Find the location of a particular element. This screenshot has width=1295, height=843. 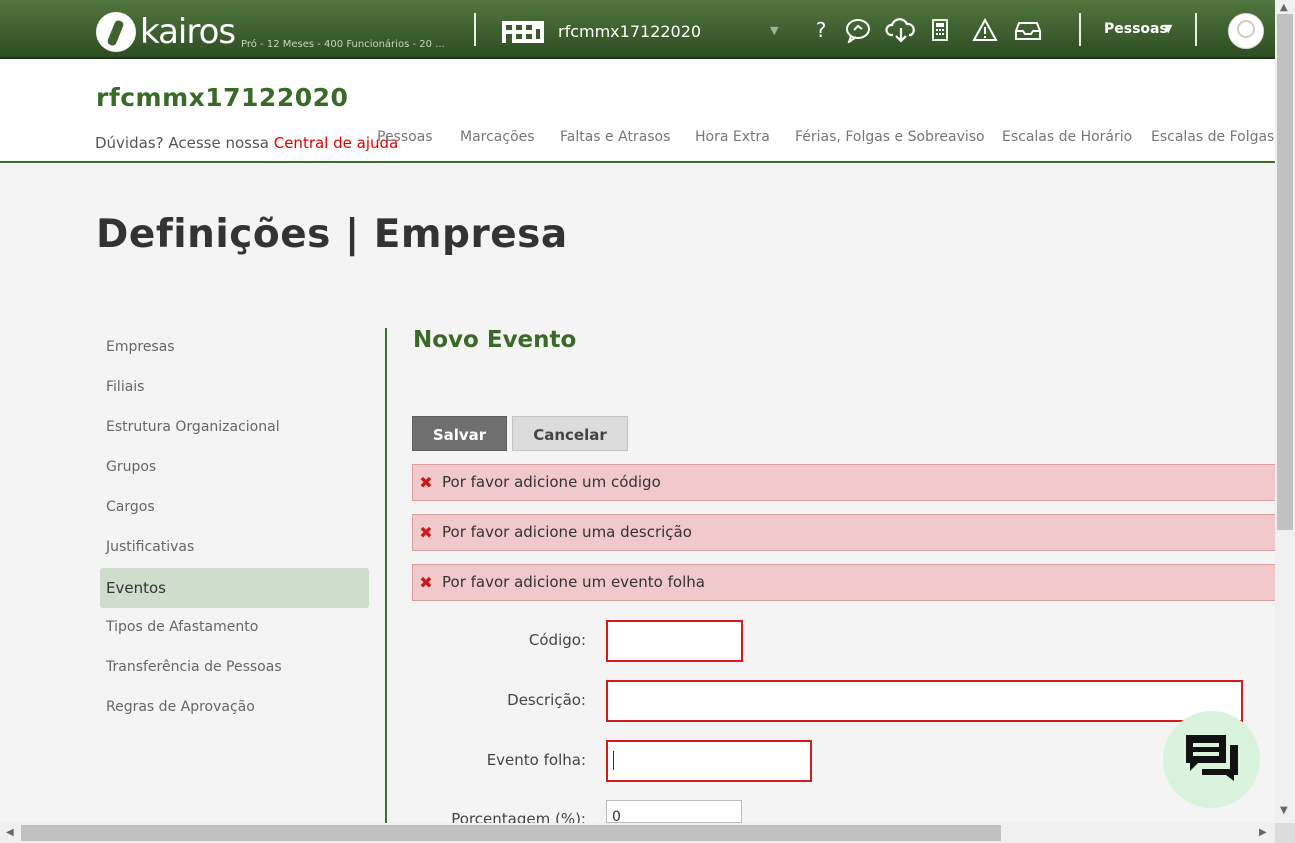

avatar is located at coordinates (1246, 31).